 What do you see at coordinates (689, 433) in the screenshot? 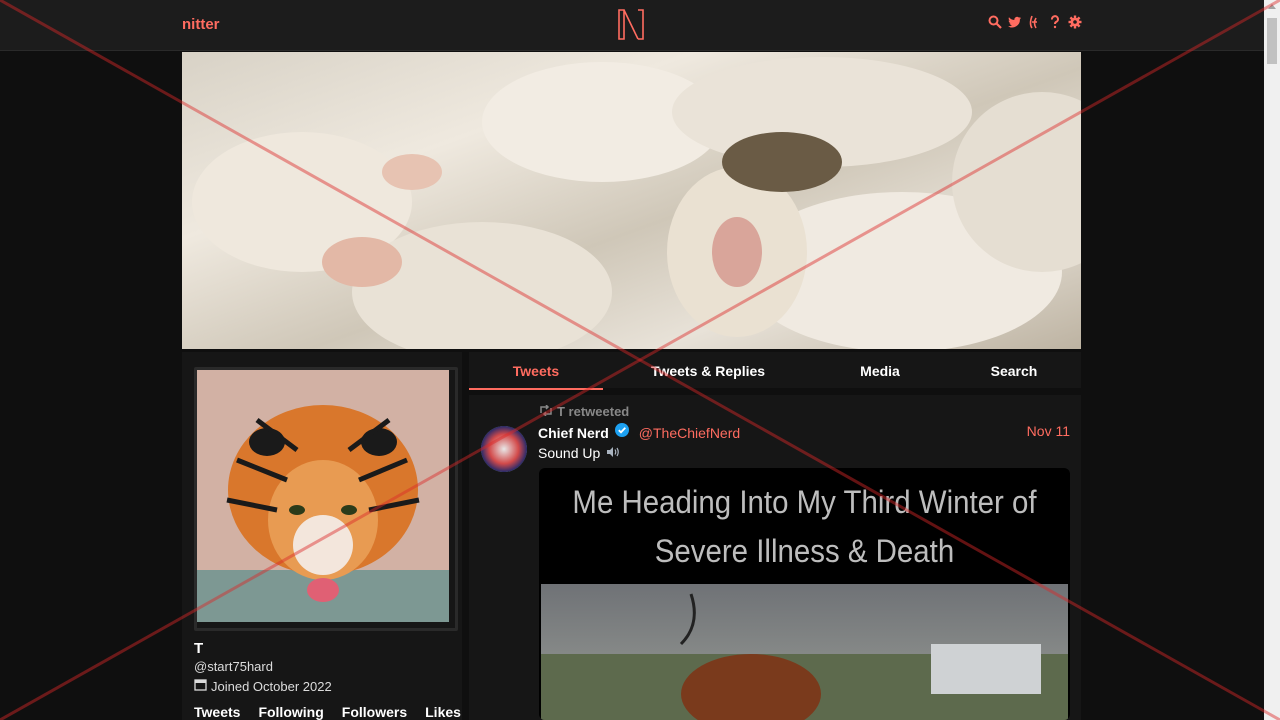
I see `tweet-username: @TheChiefNerd` at bounding box center [689, 433].